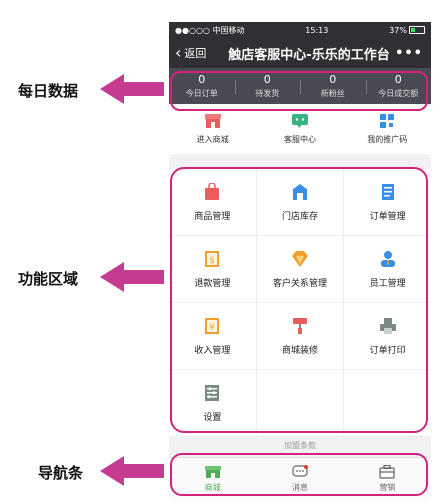  Describe the element at coordinates (299, 91) in the screenshot. I see `daily-data-highlight` at that location.